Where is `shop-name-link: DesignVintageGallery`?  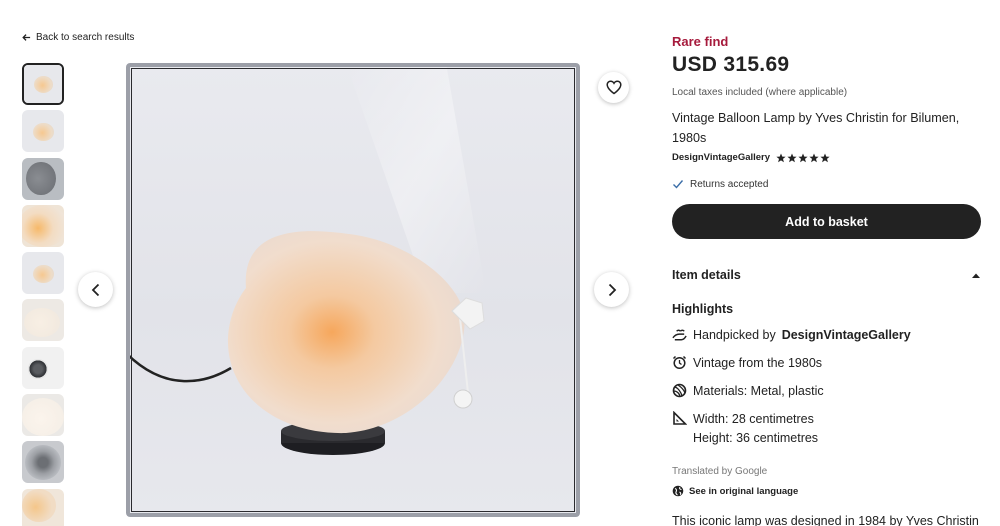 shop-name-link: DesignVintageGallery is located at coordinates (721, 157).